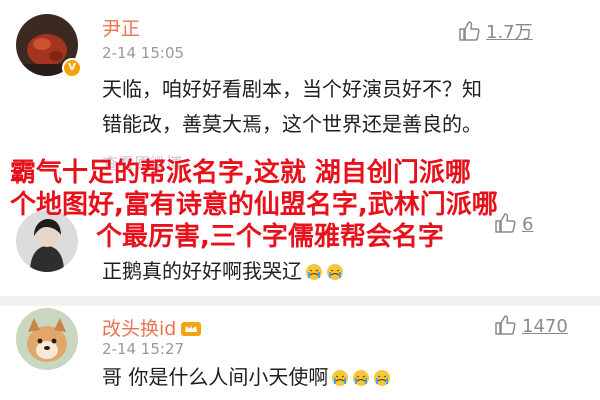  What do you see at coordinates (246, 377) in the screenshot?
I see `comment-text: 哥 你是什么人间小天使啊` at bounding box center [246, 377].